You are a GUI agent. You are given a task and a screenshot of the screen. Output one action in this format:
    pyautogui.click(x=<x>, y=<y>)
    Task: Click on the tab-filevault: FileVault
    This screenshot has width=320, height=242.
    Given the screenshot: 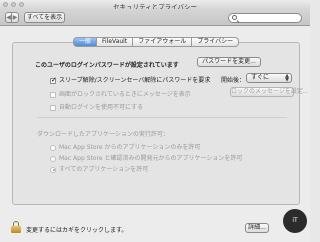 What is the action you would take?
    pyautogui.click(x=115, y=42)
    